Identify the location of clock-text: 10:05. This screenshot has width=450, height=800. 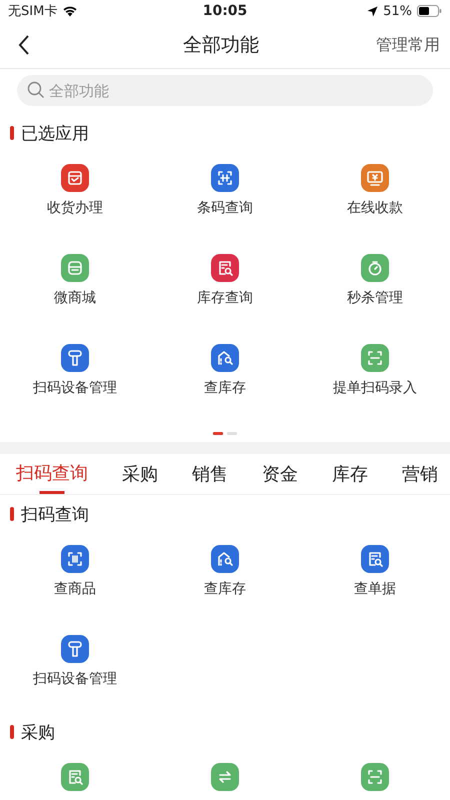
(225, 11).